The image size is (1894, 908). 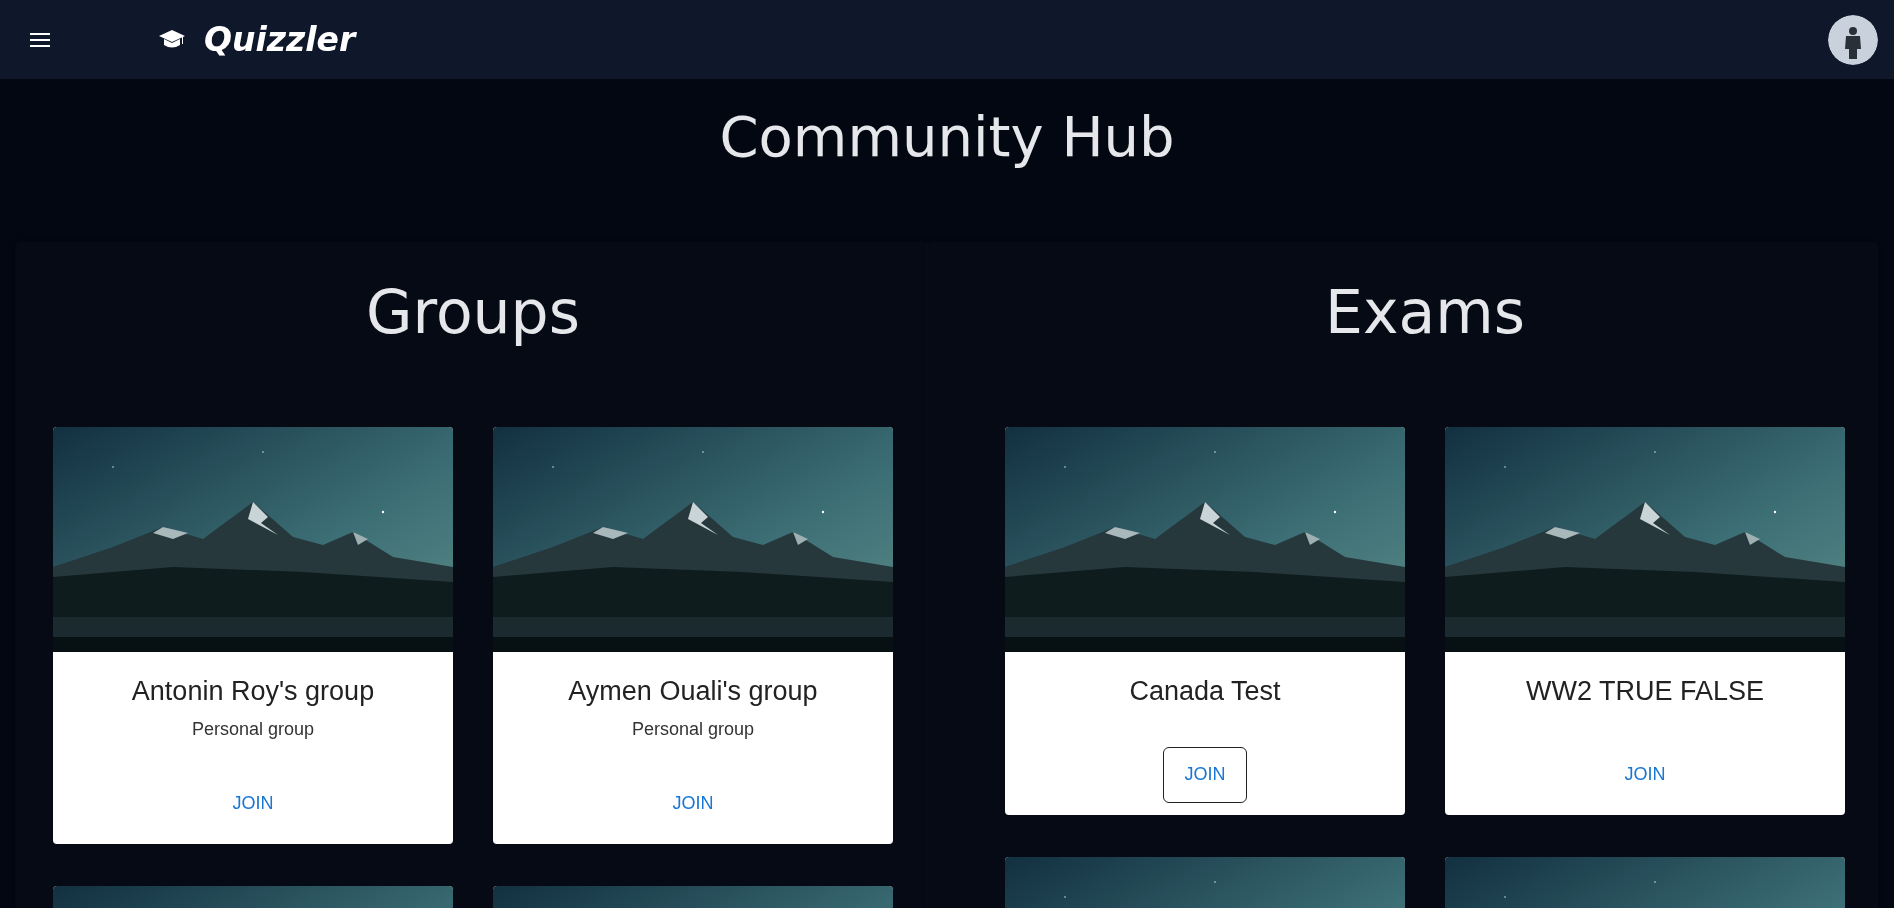 What do you see at coordinates (473, 312) in the screenshot?
I see `section-heading: Groups` at bounding box center [473, 312].